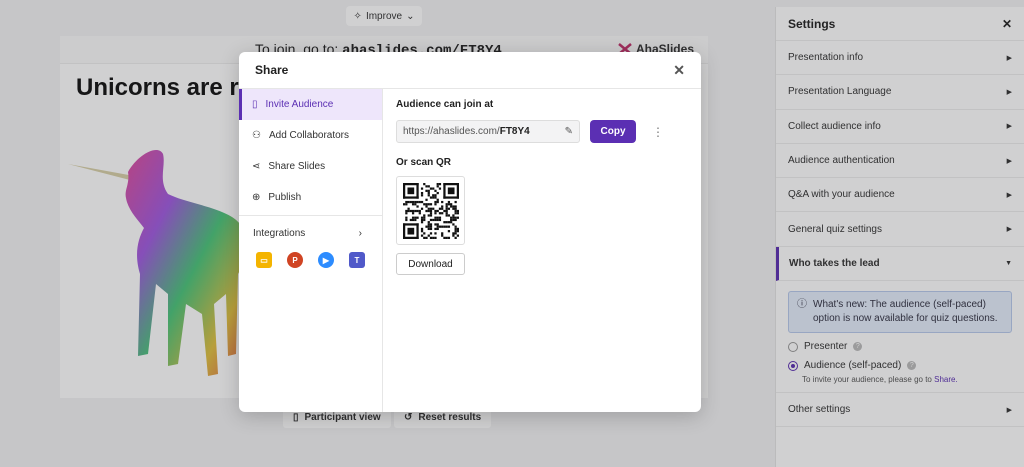 This screenshot has width=1024, height=467. Describe the element at coordinates (613, 131) in the screenshot. I see `copy-button: Copy` at that location.